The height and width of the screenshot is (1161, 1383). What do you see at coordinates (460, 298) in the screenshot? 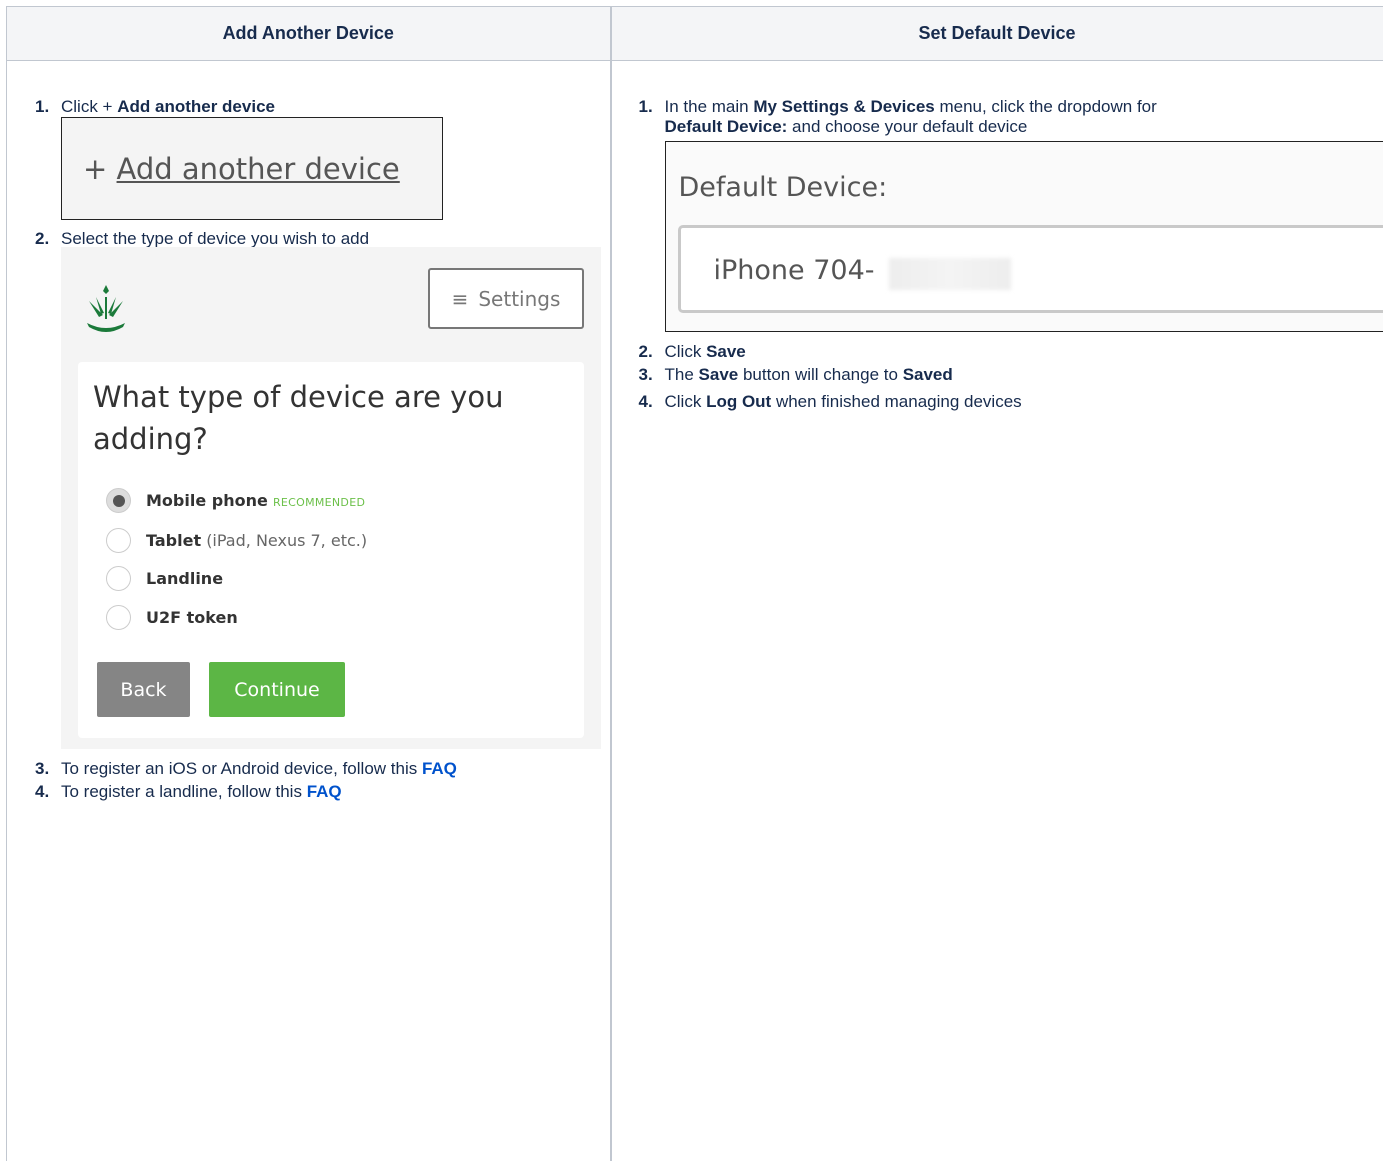
I see `hamburger-icon: ≡` at bounding box center [460, 298].